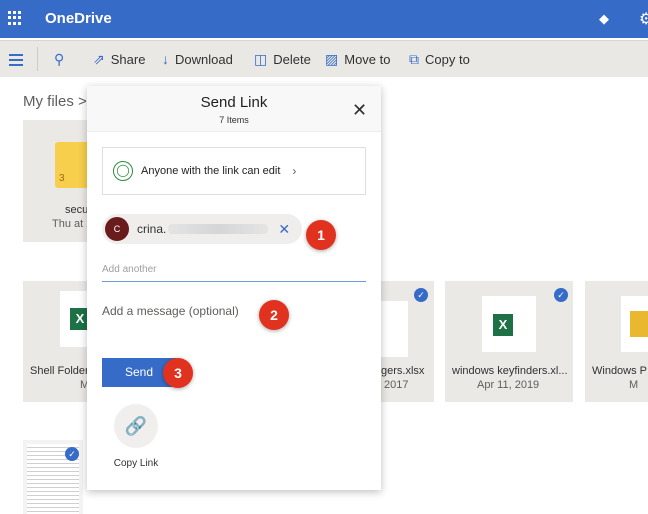 The image size is (648, 514). I want to click on file-tile-folder: 3 secu Thu at 2, so click(59, 181).